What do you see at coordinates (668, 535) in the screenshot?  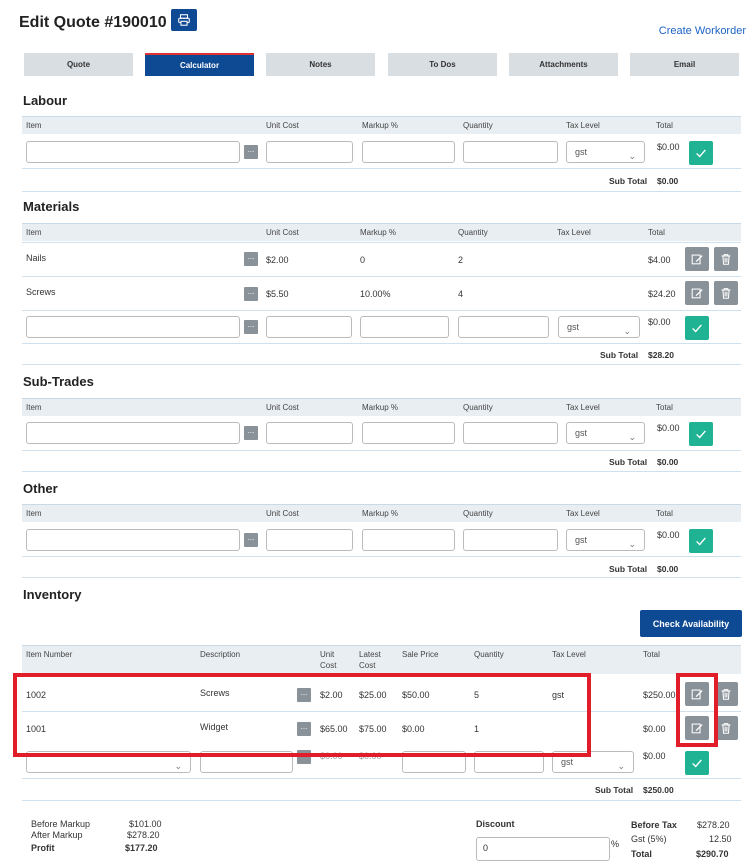 I see `other-new-total: $0.00` at bounding box center [668, 535].